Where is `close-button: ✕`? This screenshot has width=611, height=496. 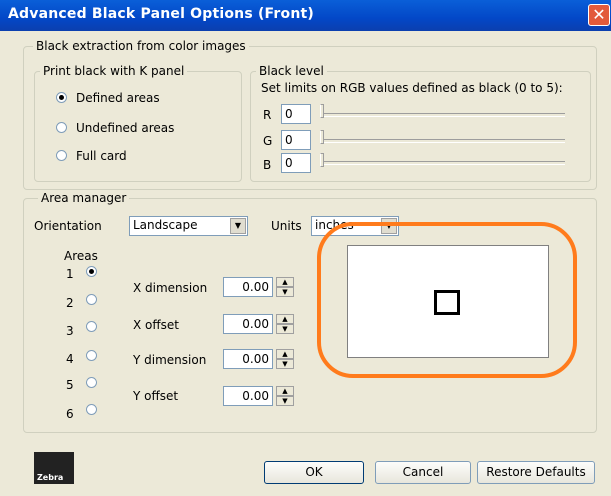
close-button: ✕ is located at coordinates (599, 15).